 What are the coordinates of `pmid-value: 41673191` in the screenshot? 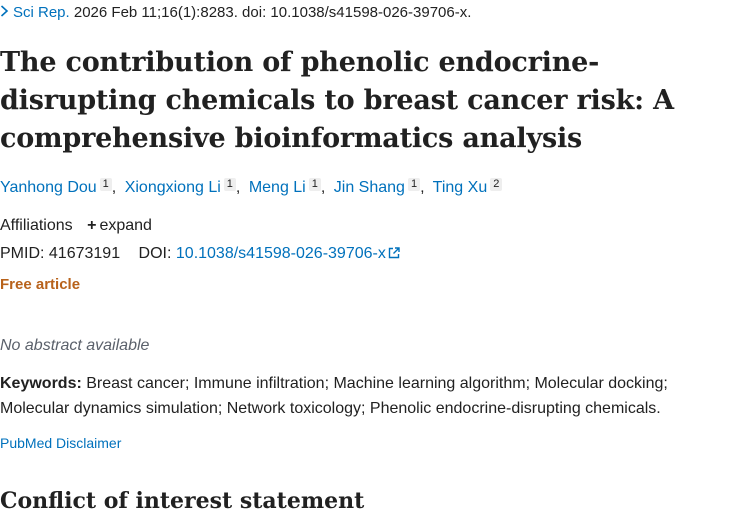 It's located at (84, 253).